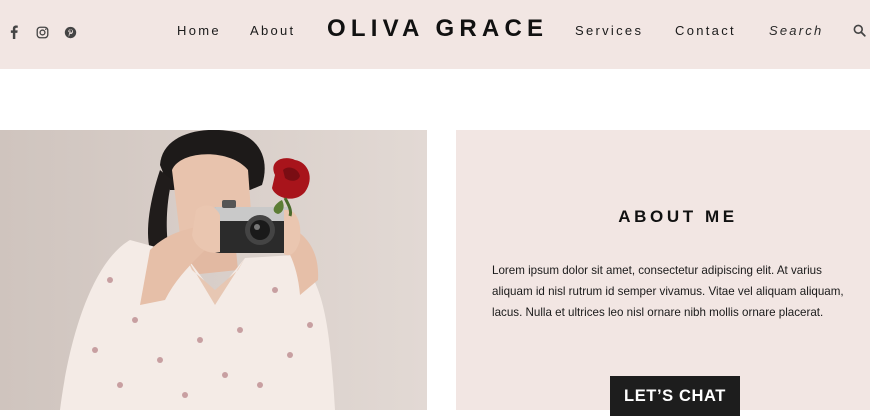 This screenshot has width=870, height=416. I want to click on instagram-icon, so click(42, 32).